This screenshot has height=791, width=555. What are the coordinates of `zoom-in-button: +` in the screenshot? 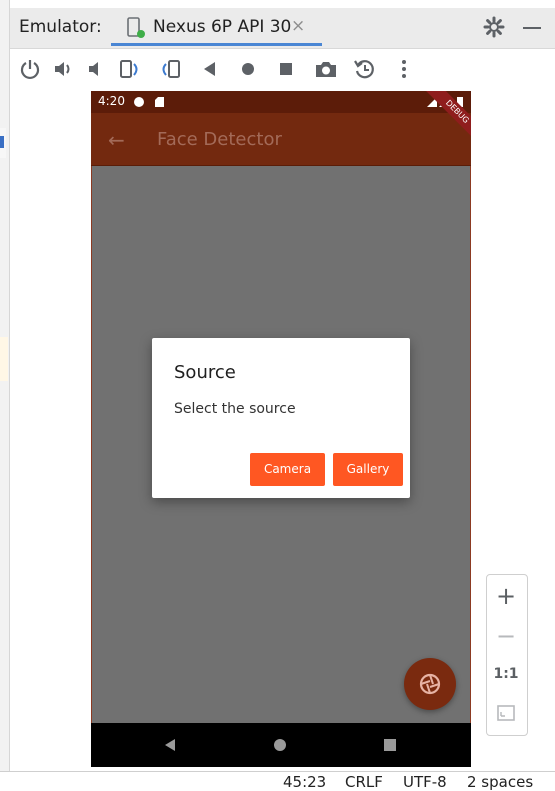 It's located at (506, 596).